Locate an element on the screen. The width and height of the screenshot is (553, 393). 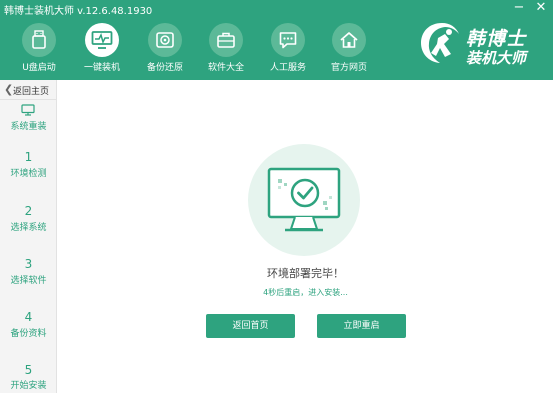
nav-label: 软件大全 is located at coordinates (225, 68).